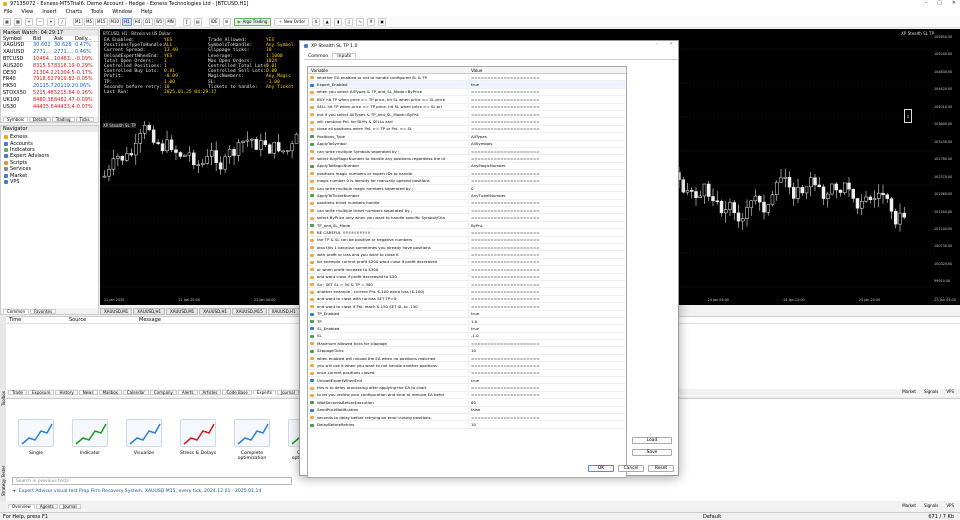  I want to click on market-watch-tab-symbols: Symbols, so click(15, 119).